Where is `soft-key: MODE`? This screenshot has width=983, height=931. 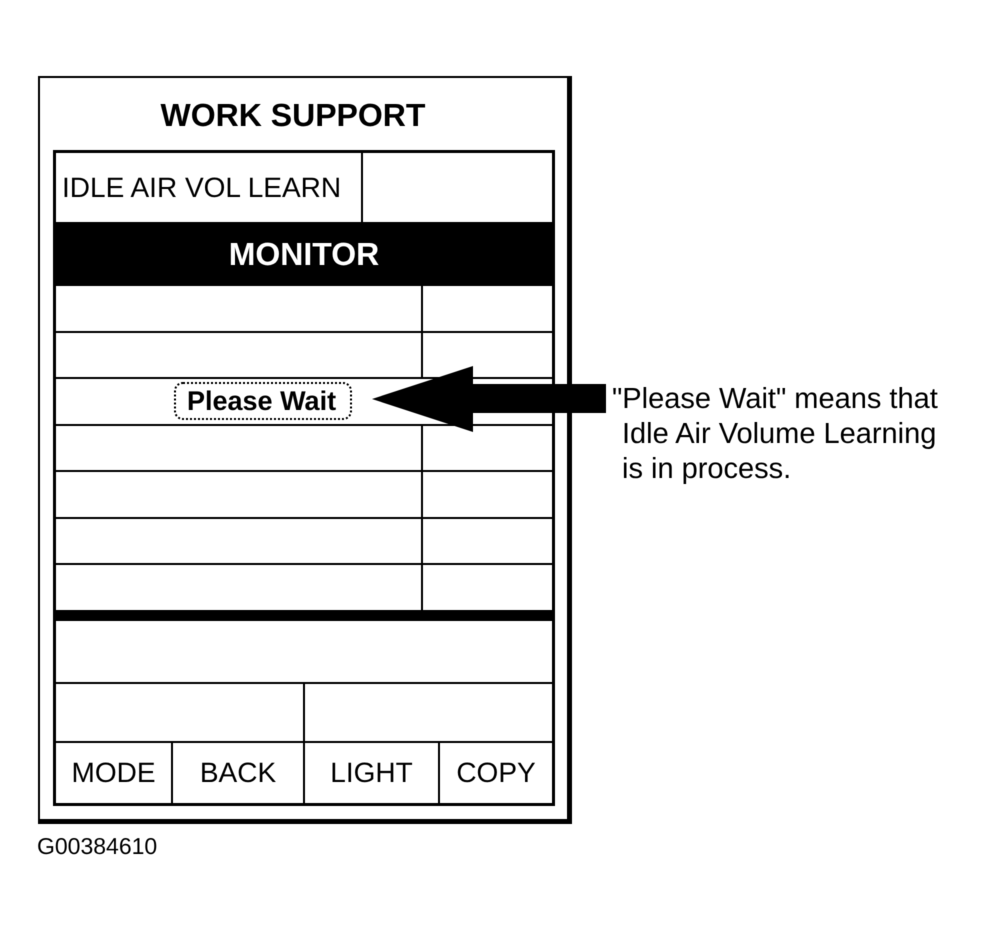
soft-key: MODE is located at coordinates (113, 772).